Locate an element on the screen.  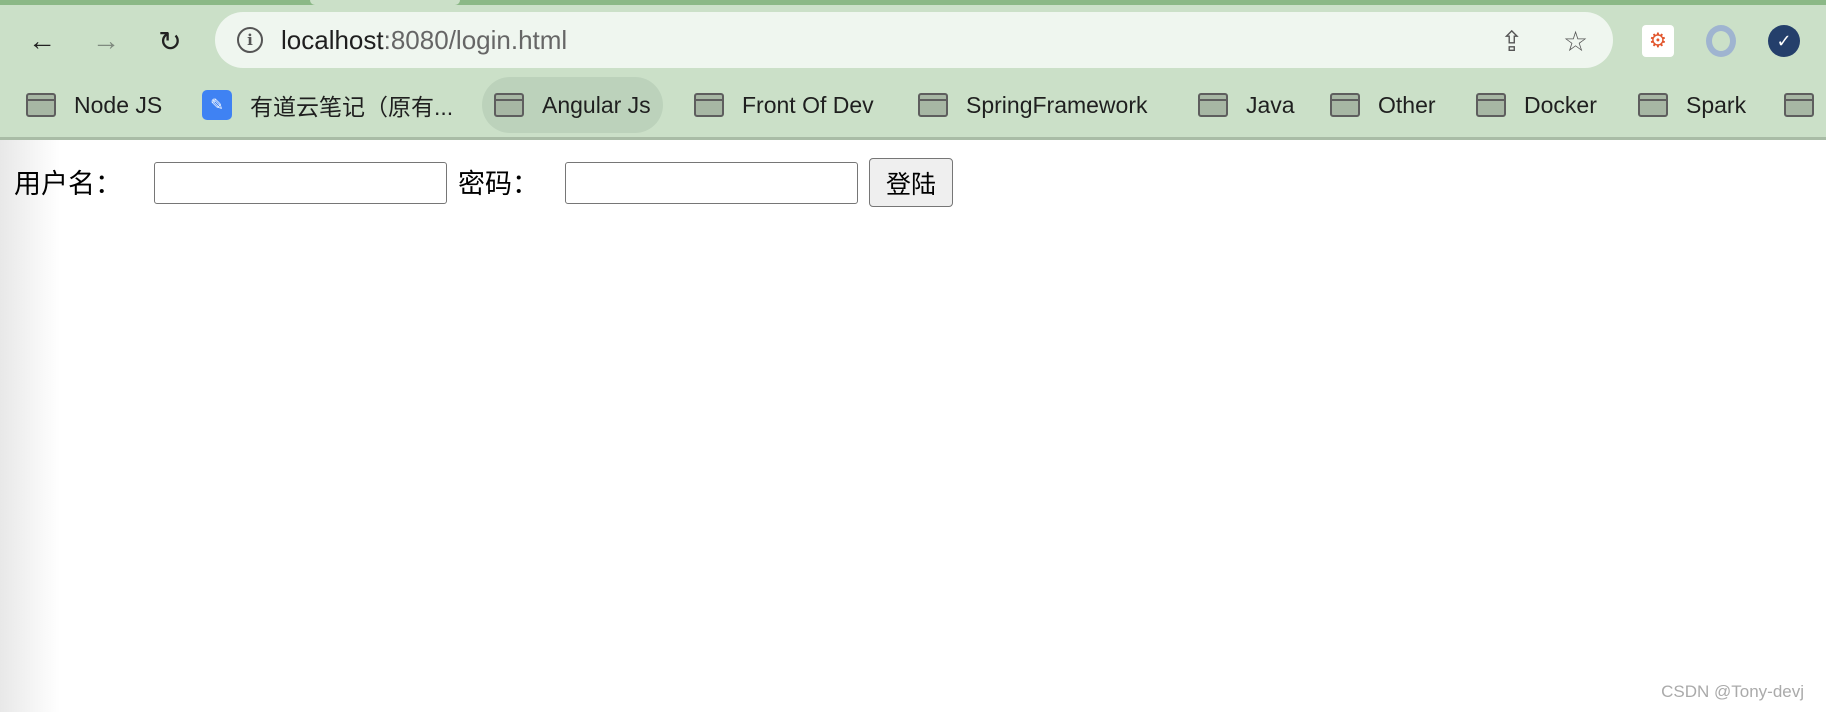
bookmark-docker: Docker is located at coordinates (1536, 105).